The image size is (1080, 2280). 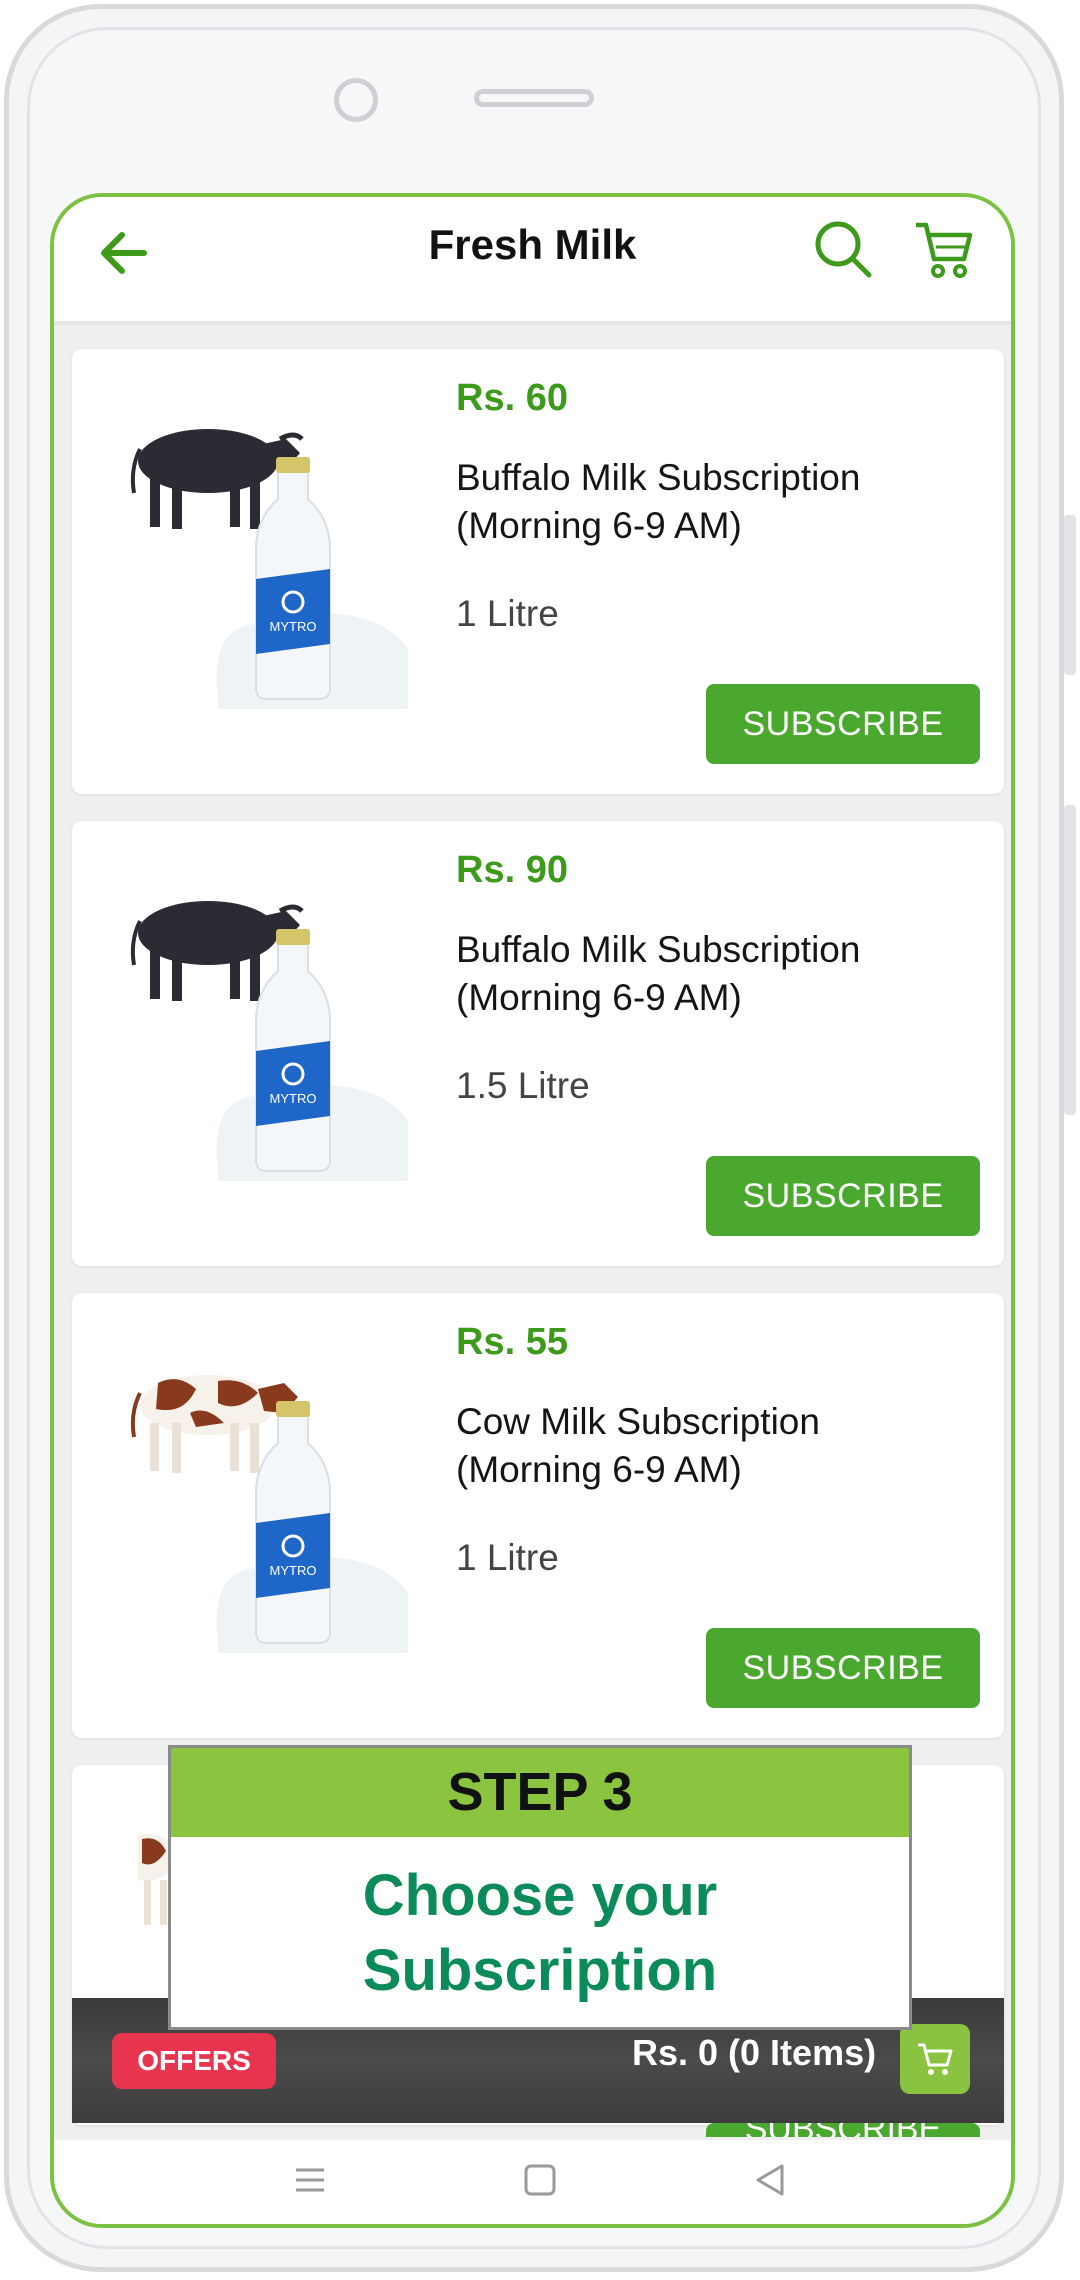 What do you see at coordinates (770, 2180) in the screenshot?
I see `triangle-back-icon` at bounding box center [770, 2180].